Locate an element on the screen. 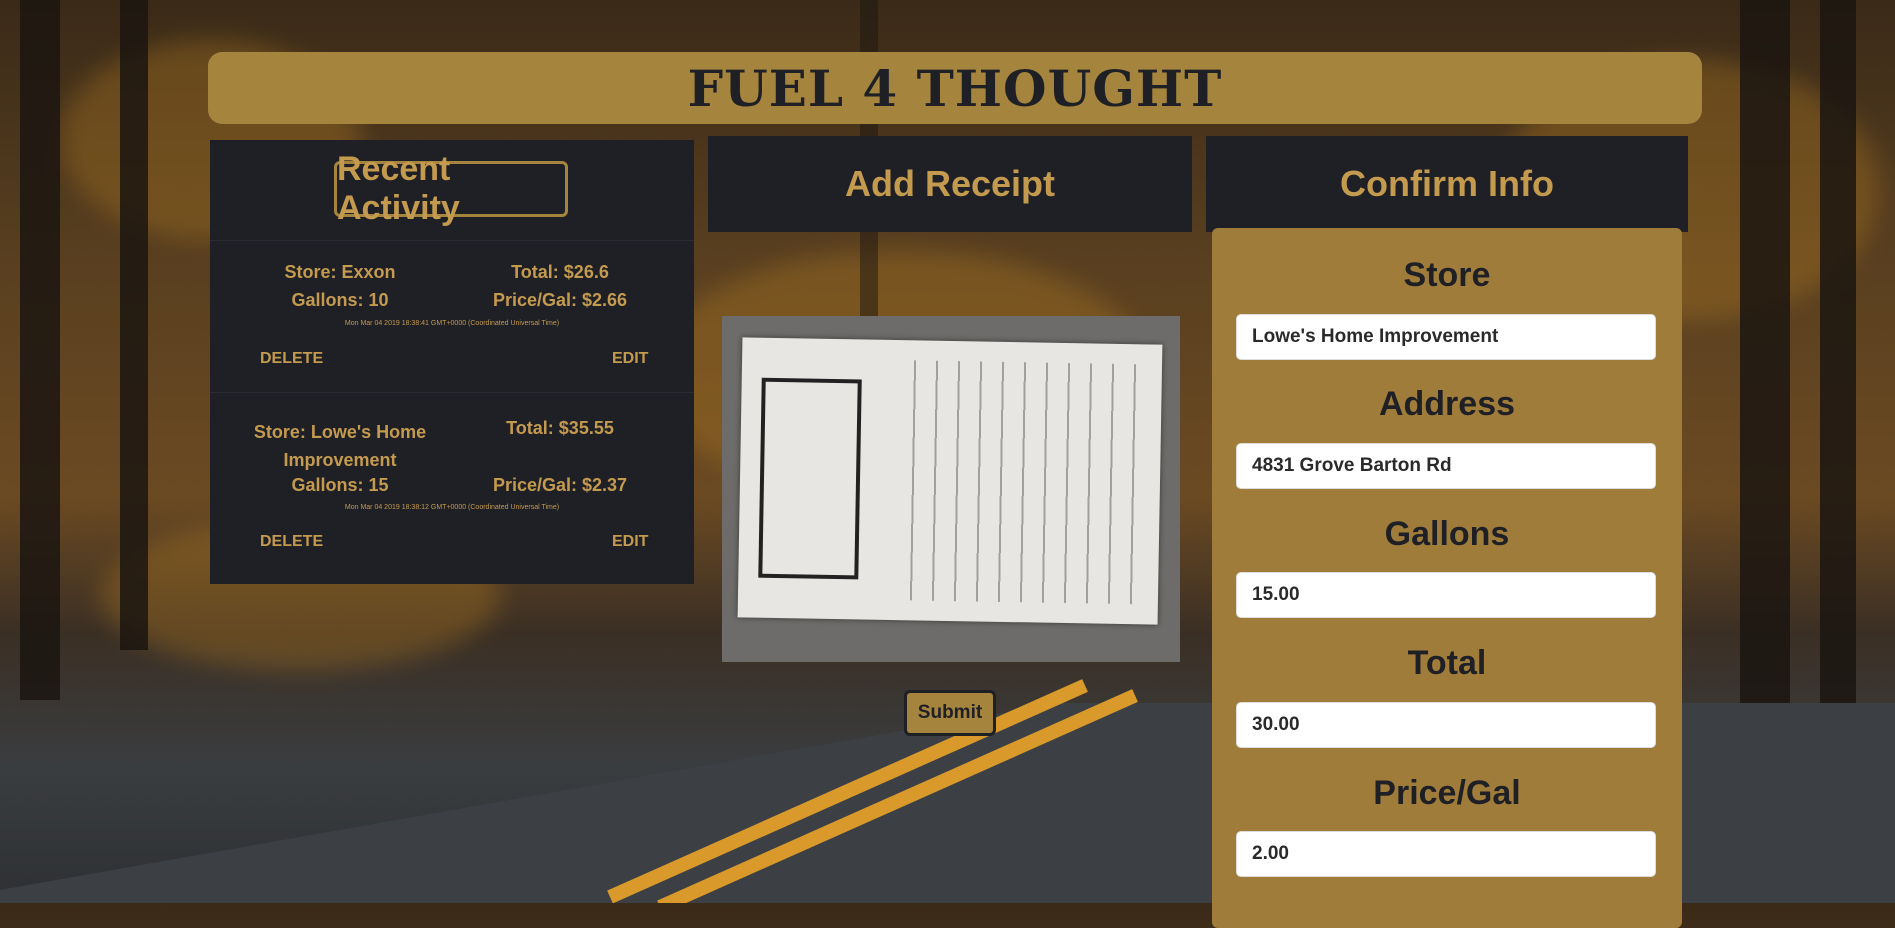  submit-button: Submit is located at coordinates (950, 713).